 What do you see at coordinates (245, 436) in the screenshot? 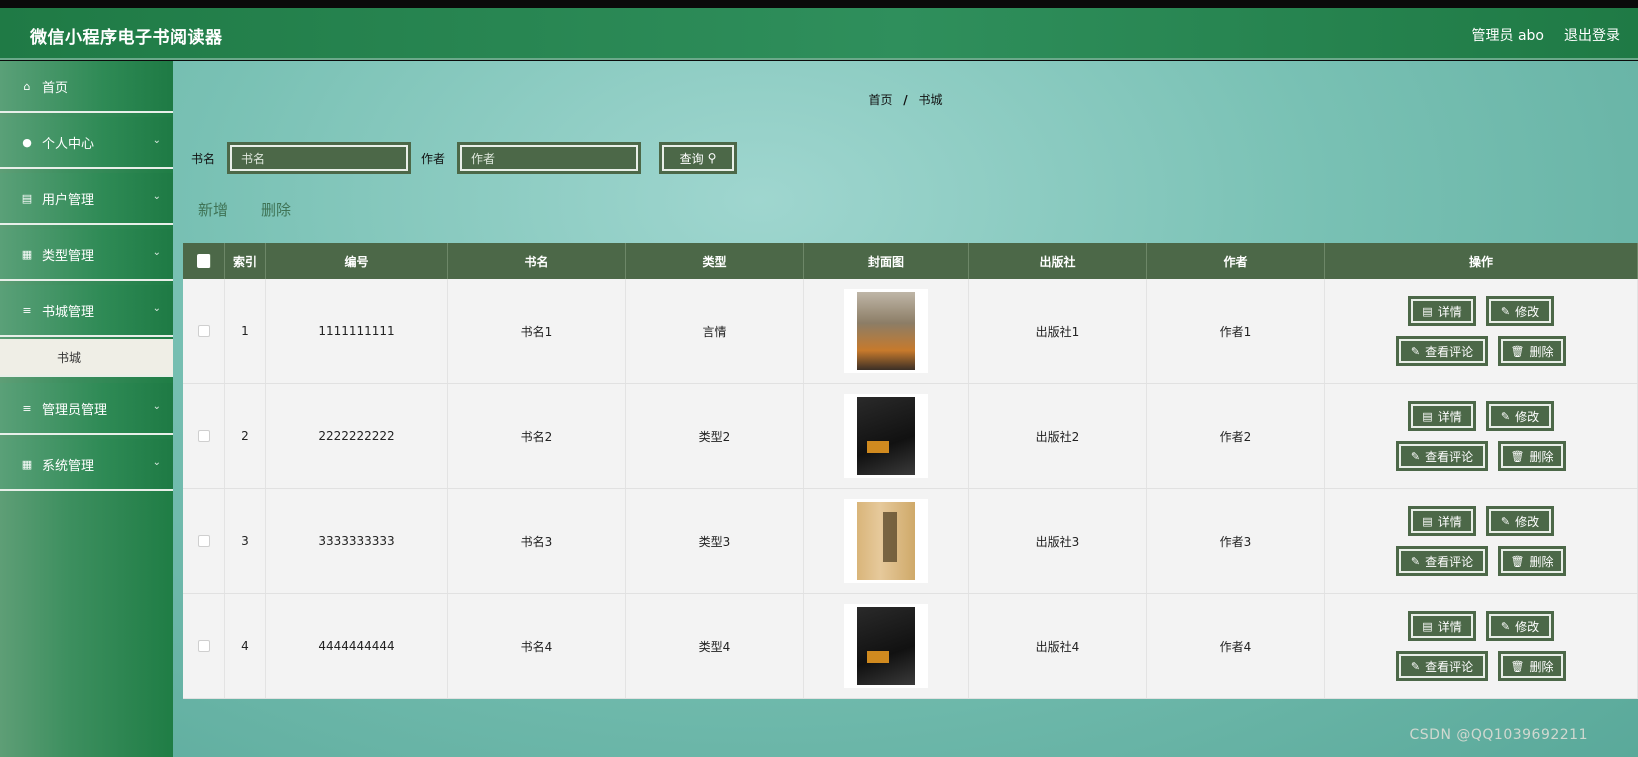
I see `cell-index: 2` at bounding box center [245, 436].